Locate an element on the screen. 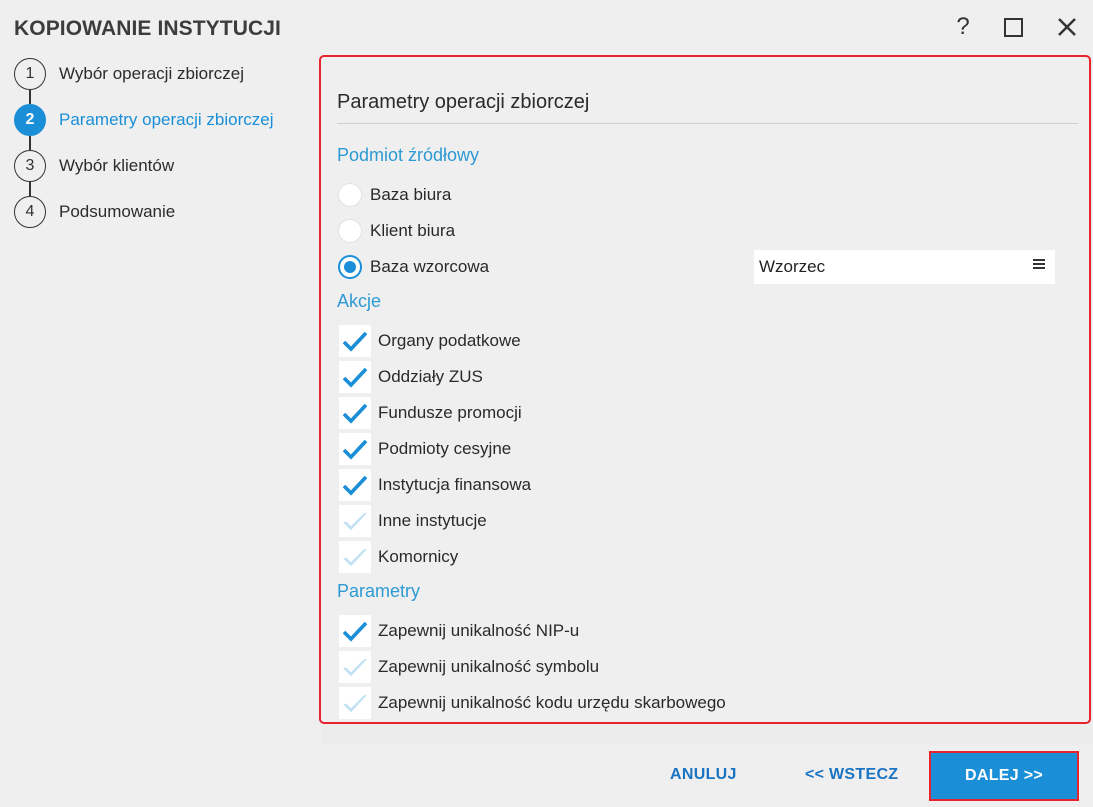 This screenshot has height=807, width=1093. radio-baza-biura: Baza biura is located at coordinates (394, 195).